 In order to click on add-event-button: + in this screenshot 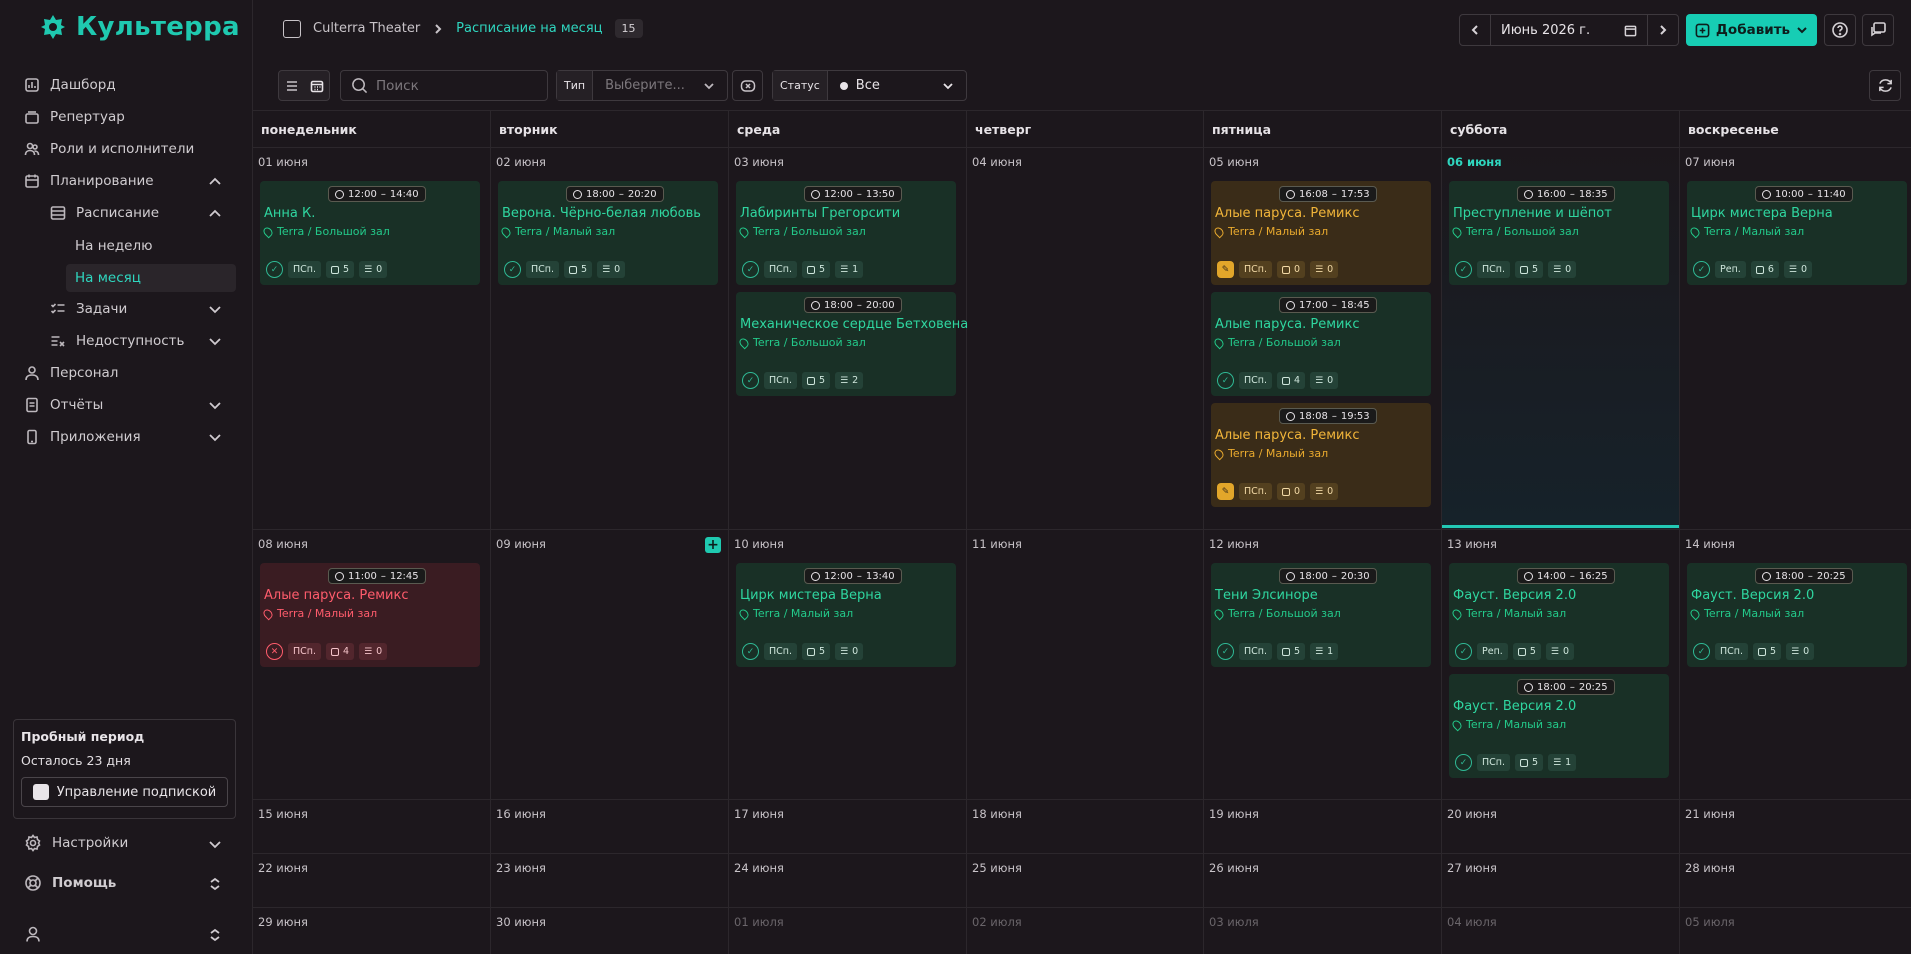, I will do `click(713, 545)`.